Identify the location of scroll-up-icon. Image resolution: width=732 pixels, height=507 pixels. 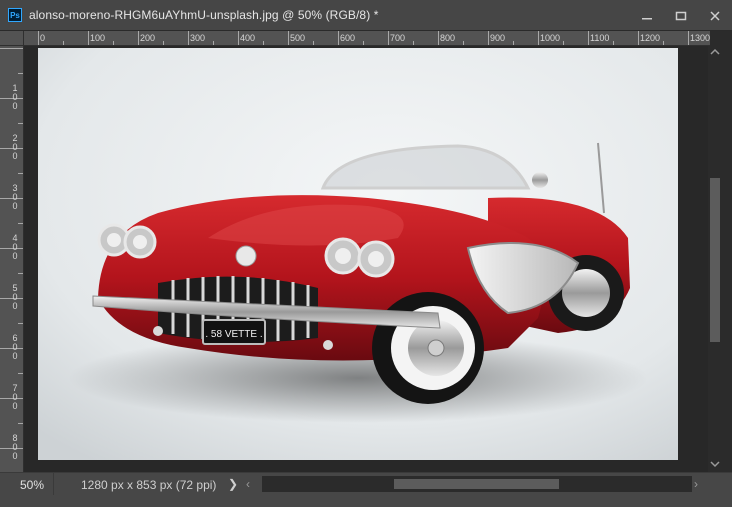
(715, 52).